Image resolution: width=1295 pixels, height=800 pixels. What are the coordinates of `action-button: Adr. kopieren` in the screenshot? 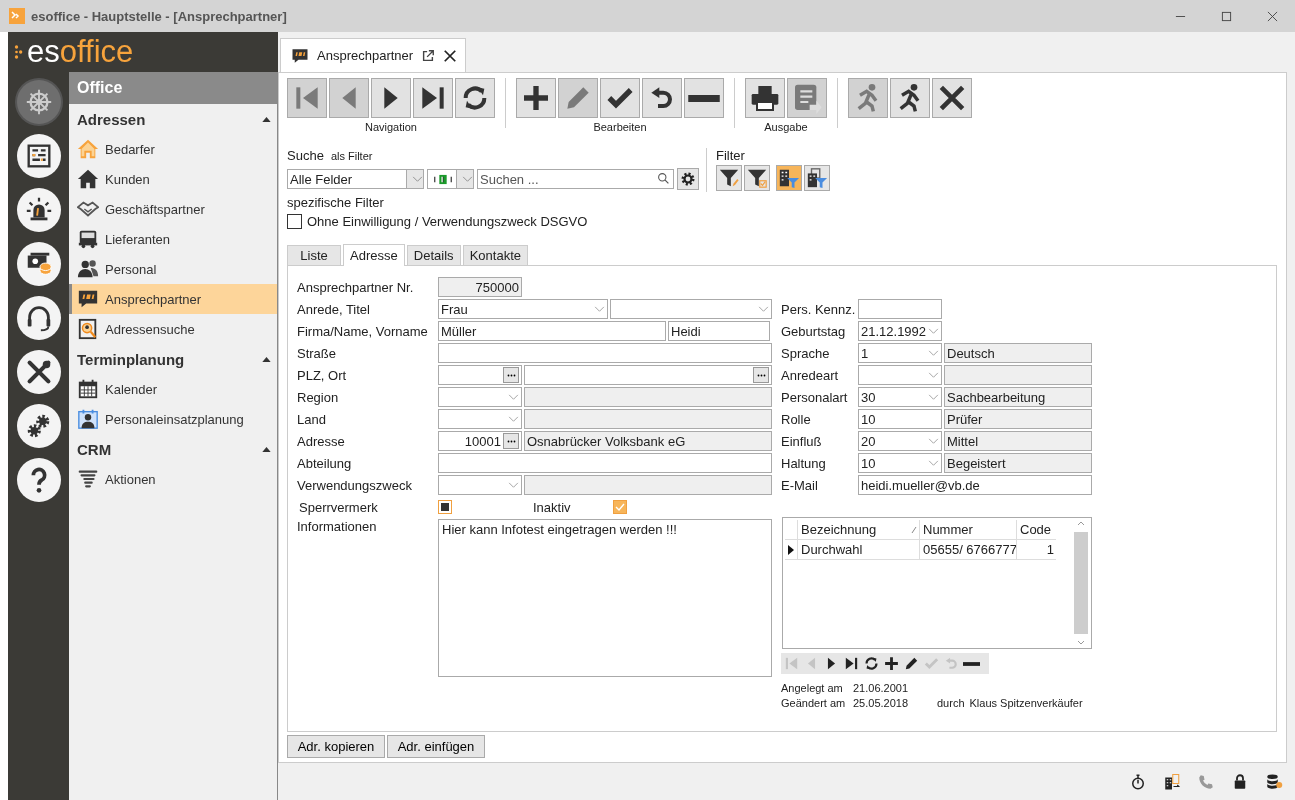 It's located at (336, 746).